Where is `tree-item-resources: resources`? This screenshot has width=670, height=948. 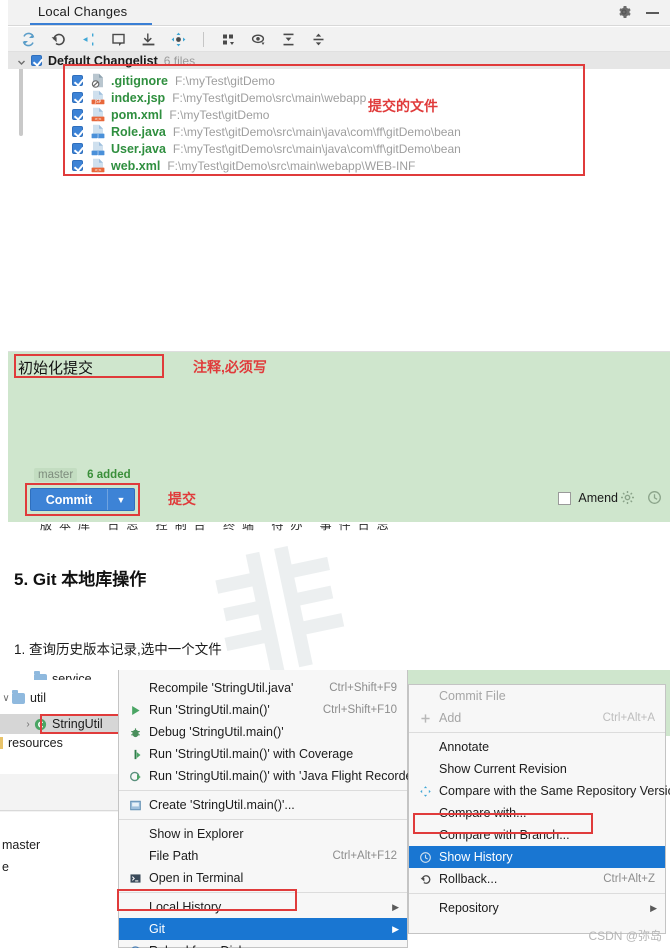
tree-item-resources: resources is located at coordinates (31, 743).